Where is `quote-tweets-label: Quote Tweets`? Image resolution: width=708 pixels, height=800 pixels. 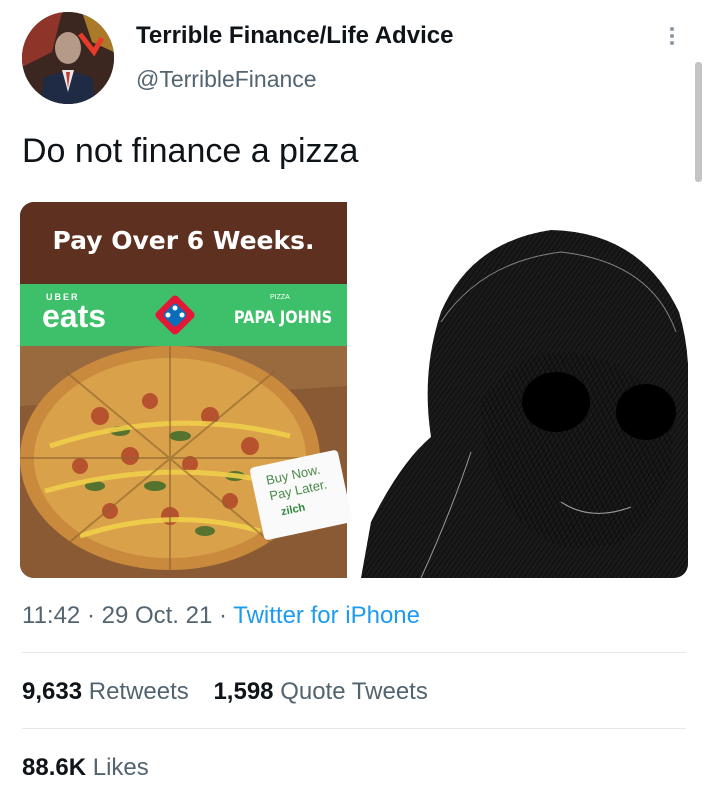
quote-tweets-label: Quote Tweets is located at coordinates (354, 691).